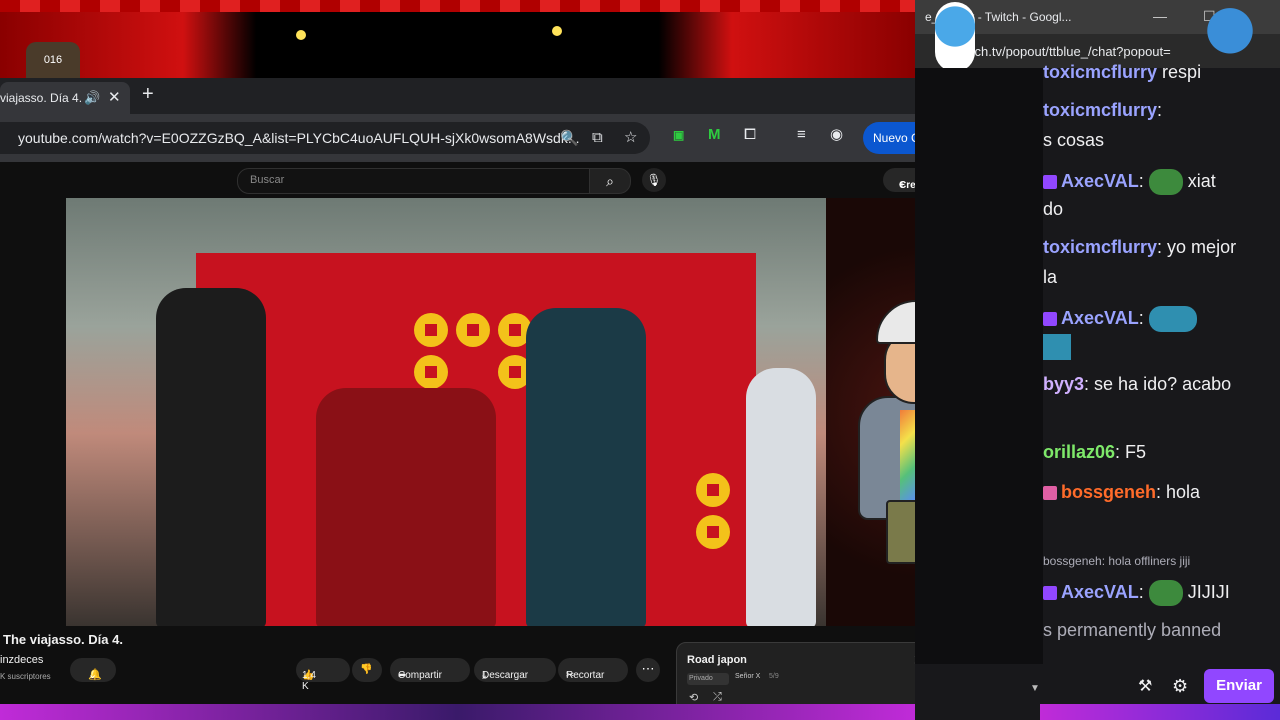  I want to click on profile-icon: ◉, so click(836, 134).